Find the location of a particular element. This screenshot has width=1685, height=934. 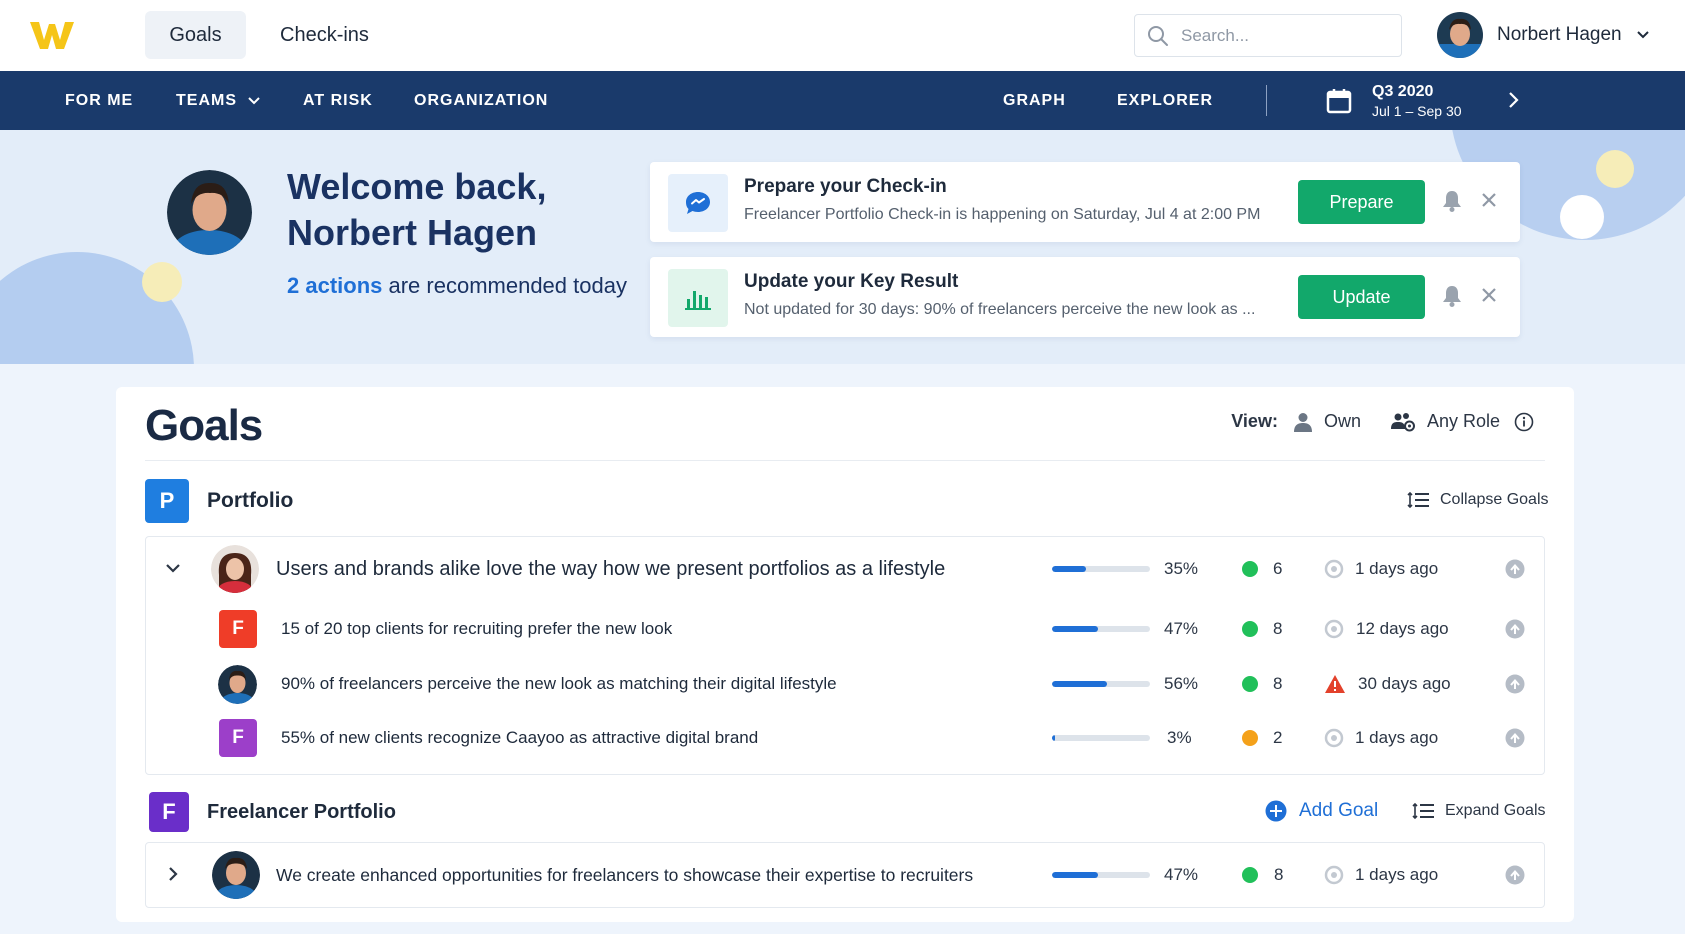

nav-for-me: FOR ME is located at coordinates (99, 100).